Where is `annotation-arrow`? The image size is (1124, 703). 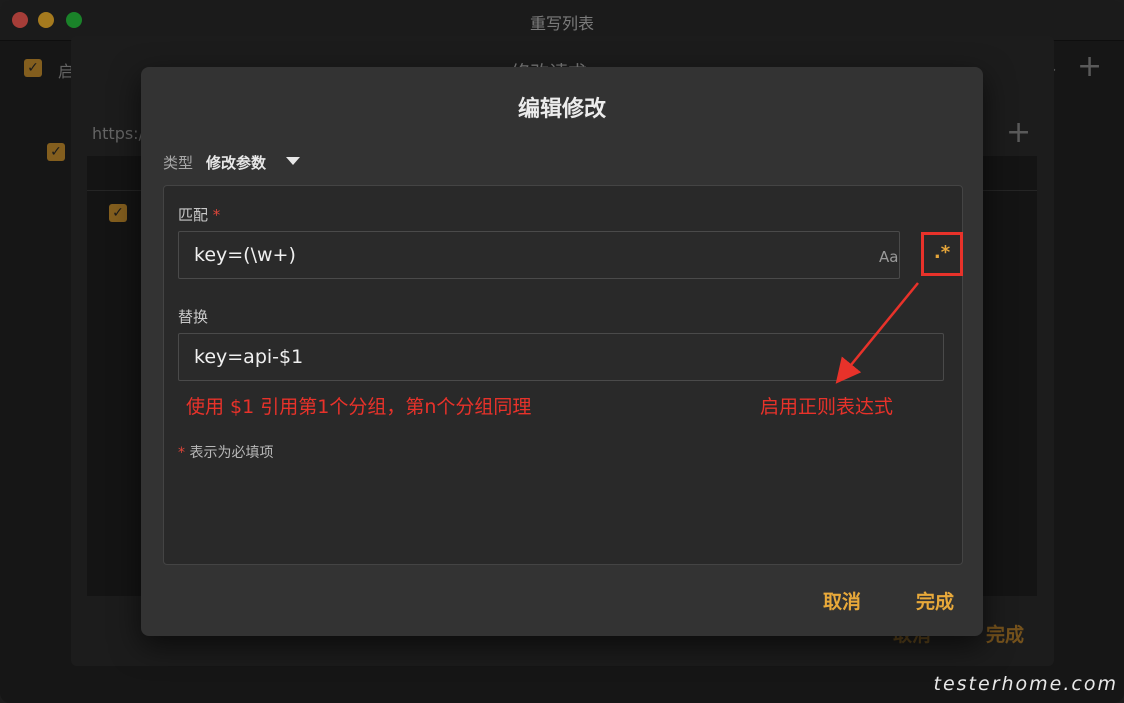 annotation-arrow is located at coordinates (877, 333).